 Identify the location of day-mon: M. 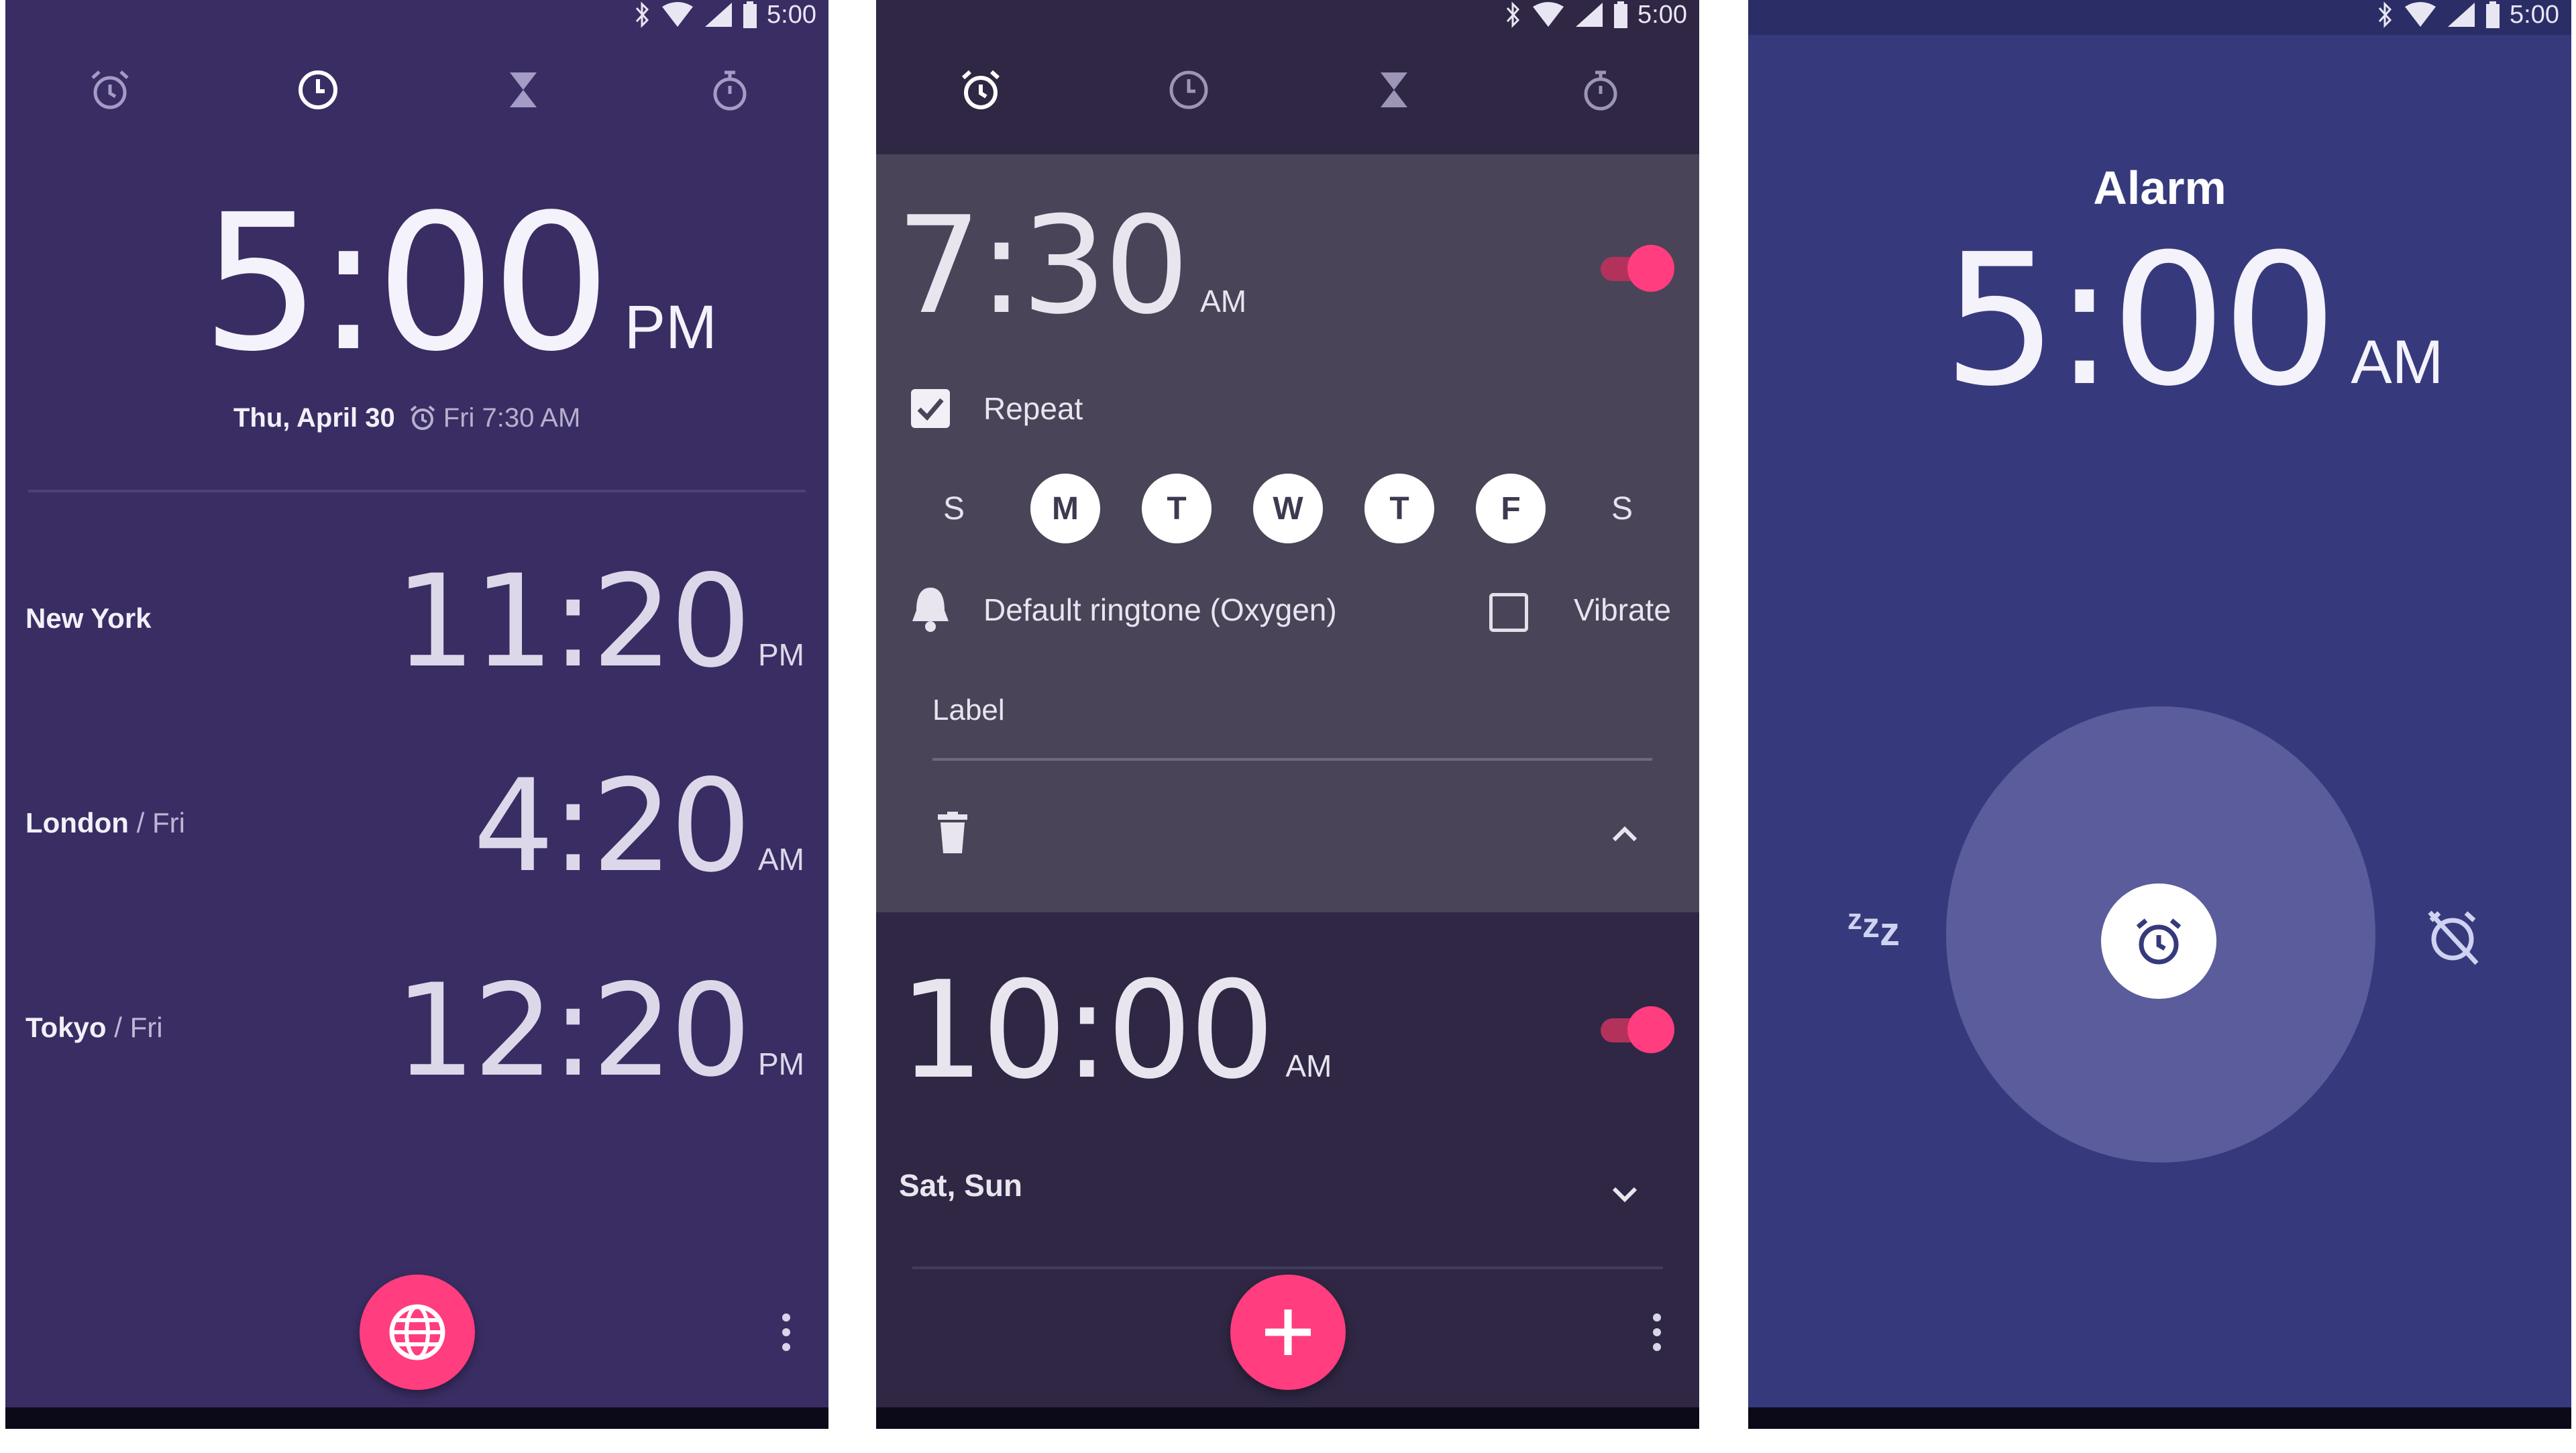
(1065, 508).